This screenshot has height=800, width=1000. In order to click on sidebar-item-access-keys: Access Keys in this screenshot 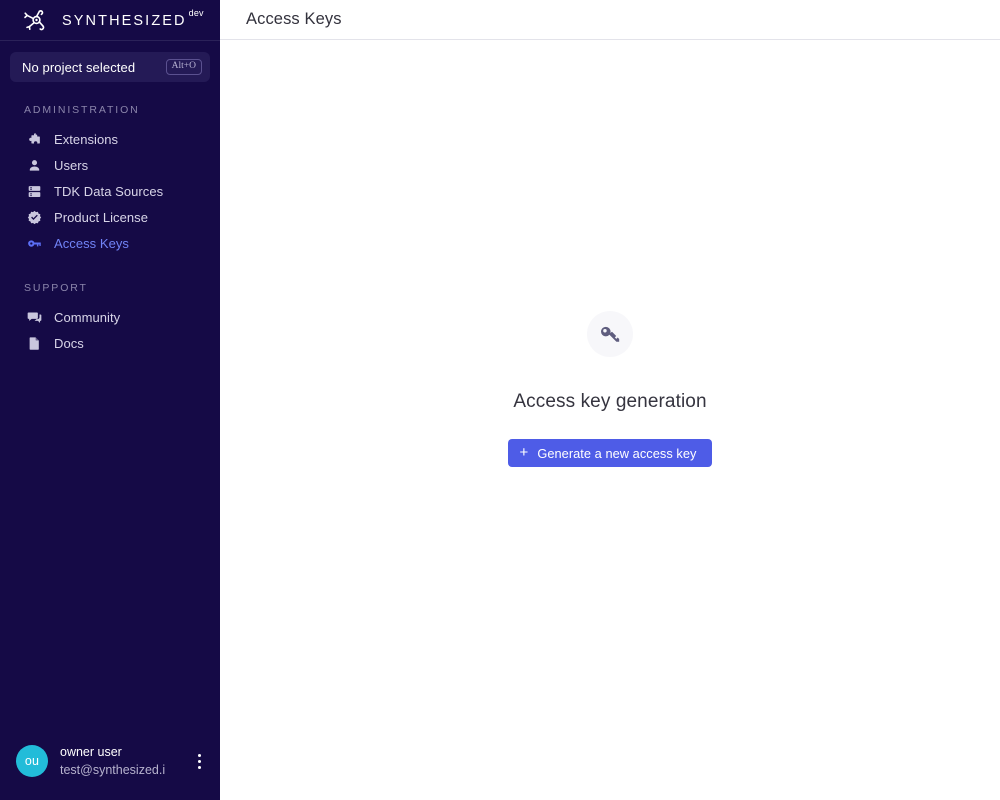, I will do `click(110, 243)`.